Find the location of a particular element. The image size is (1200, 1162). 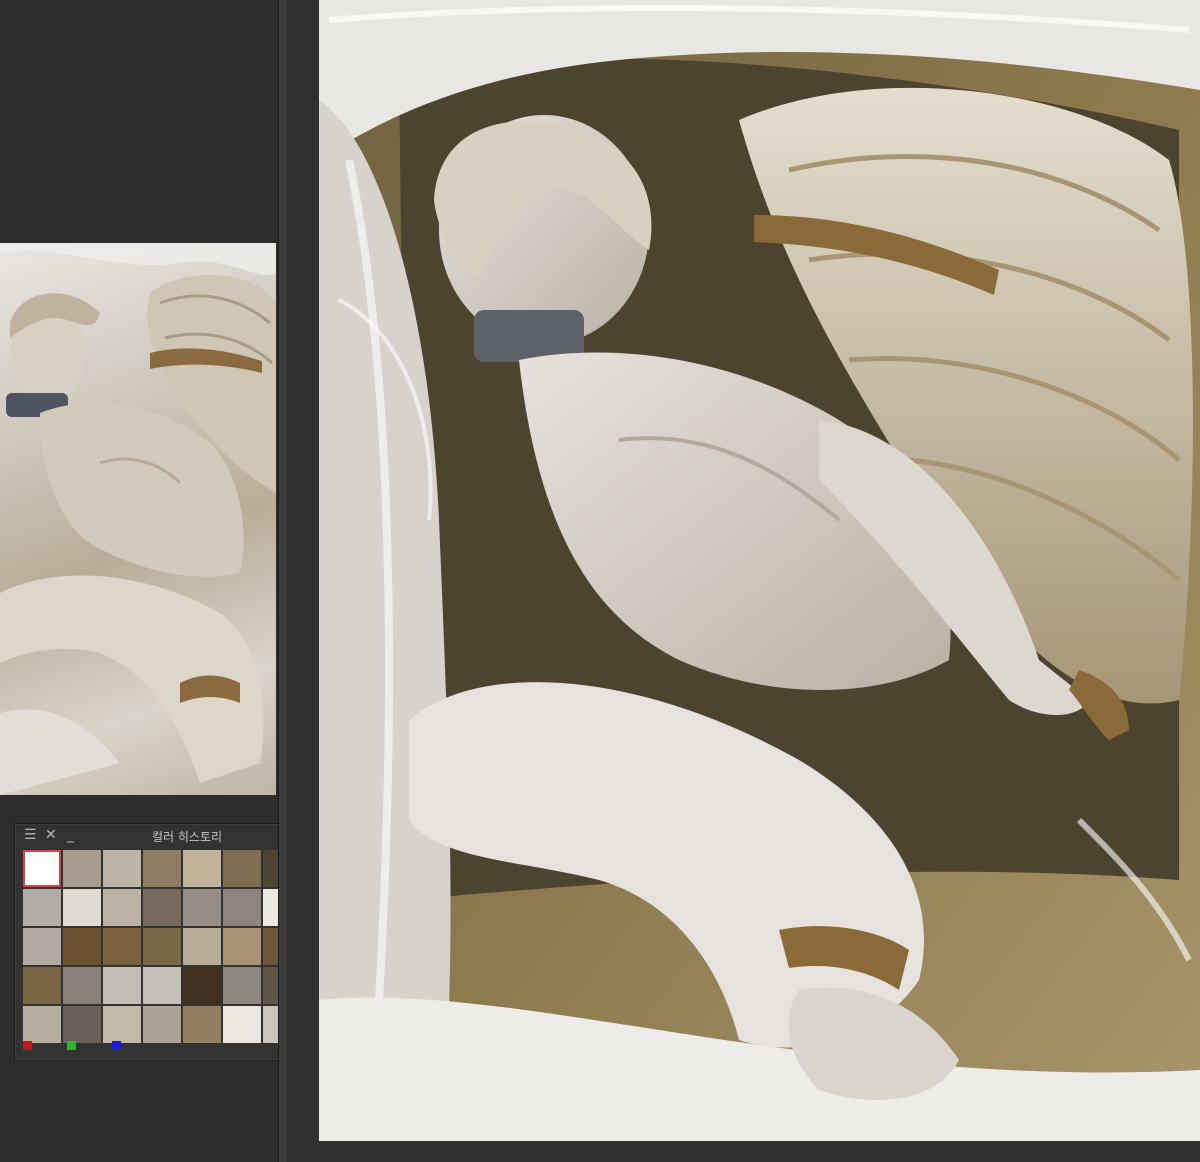

blue-channel-indicator is located at coordinates (116, 1045).